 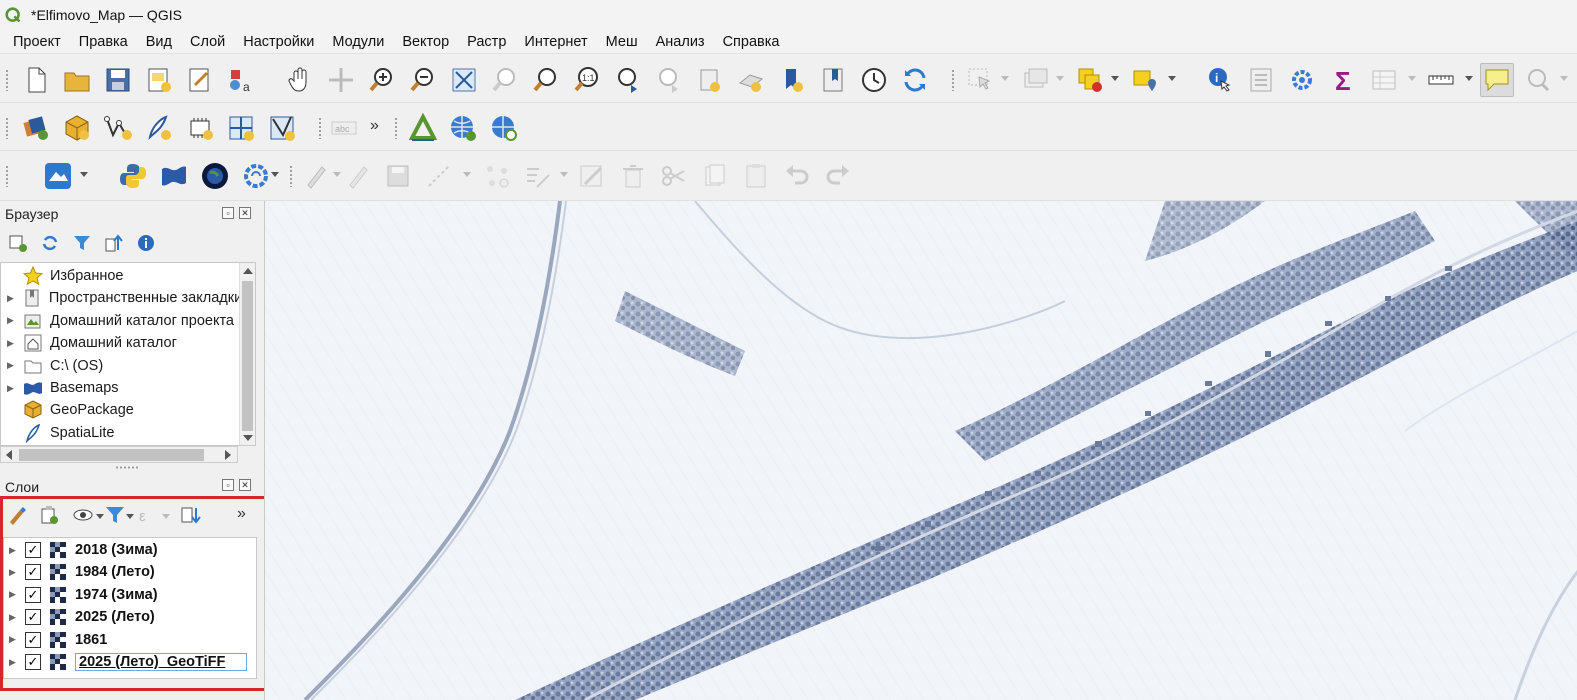 What do you see at coordinates (546, 80) in the screenshot?
I see `zoom-to-layer-button` at bounding box center [546, 80].